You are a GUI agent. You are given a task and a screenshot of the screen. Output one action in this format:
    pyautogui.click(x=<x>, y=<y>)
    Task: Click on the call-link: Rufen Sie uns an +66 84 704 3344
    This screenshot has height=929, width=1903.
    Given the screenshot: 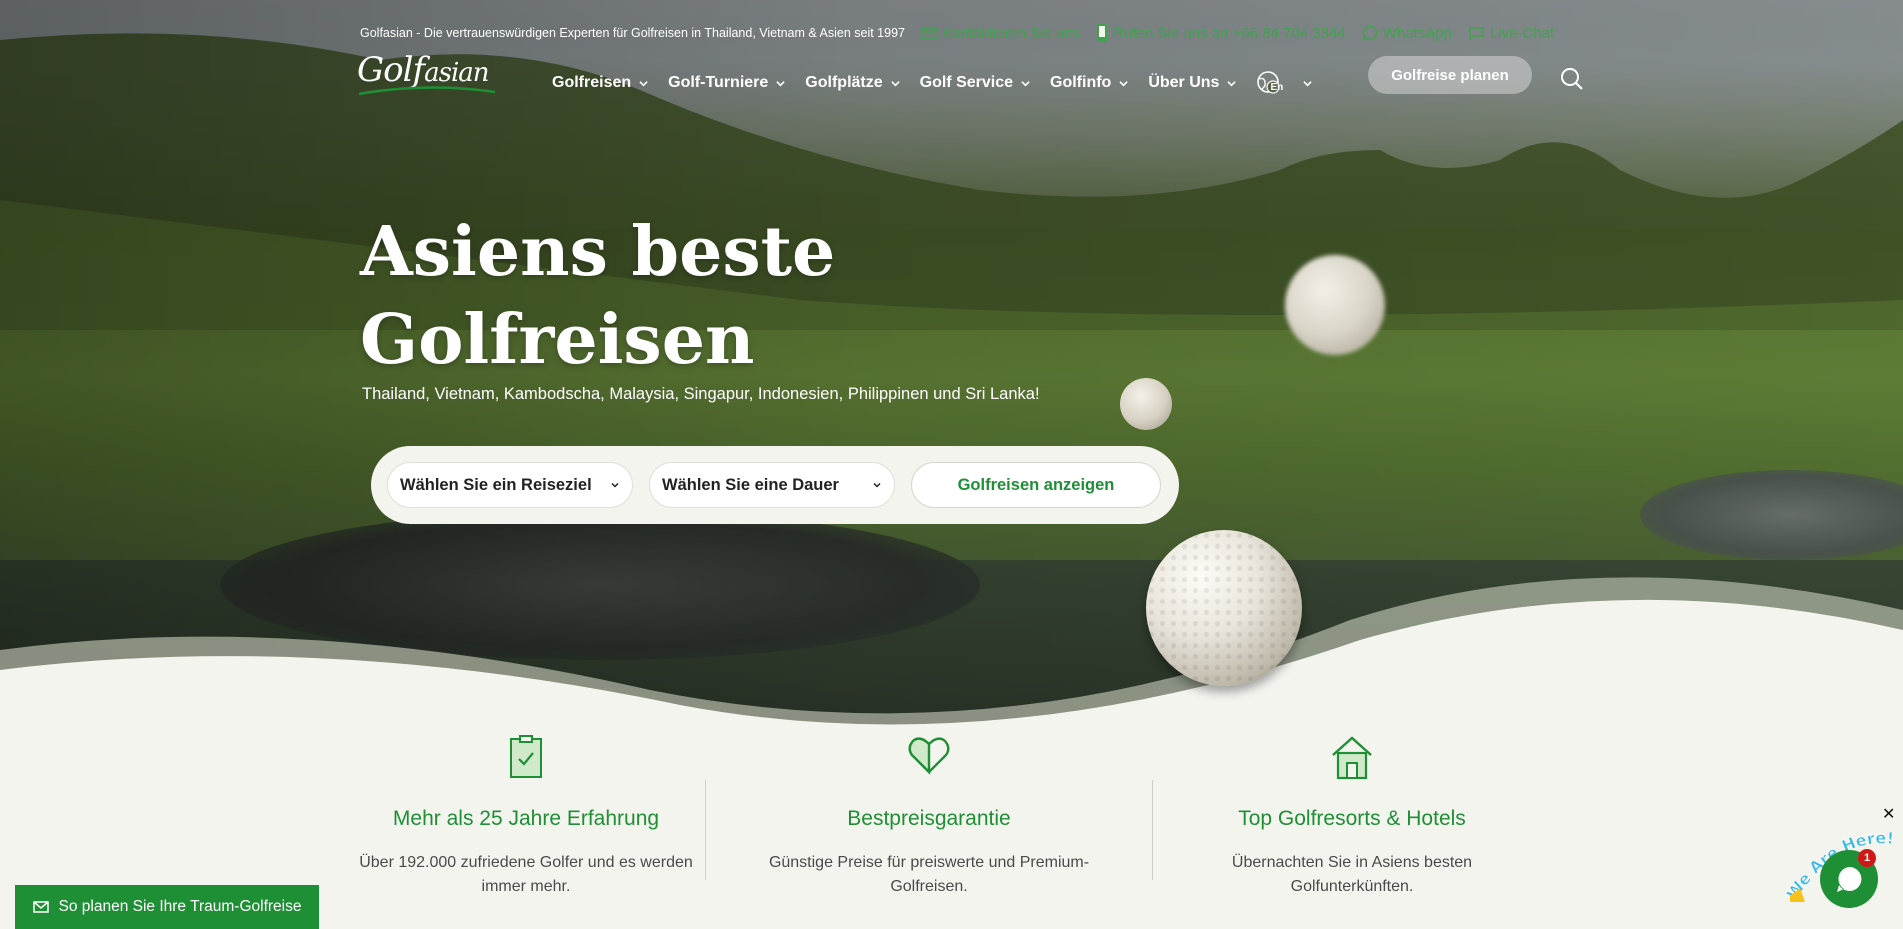 What is the action you would take?
    pyautogui.click(x=1221, y=33)
    